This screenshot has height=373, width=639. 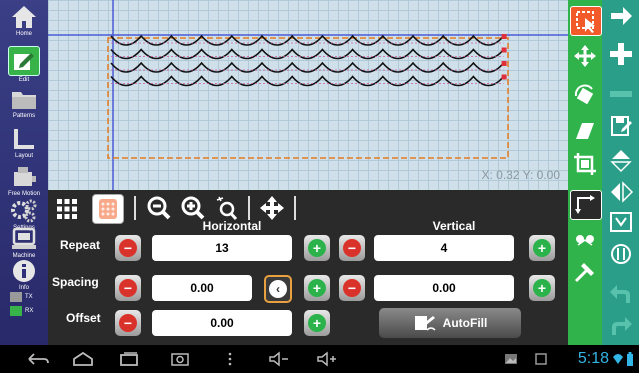 I want to click on minus-icon, so click(x=621, y=94).